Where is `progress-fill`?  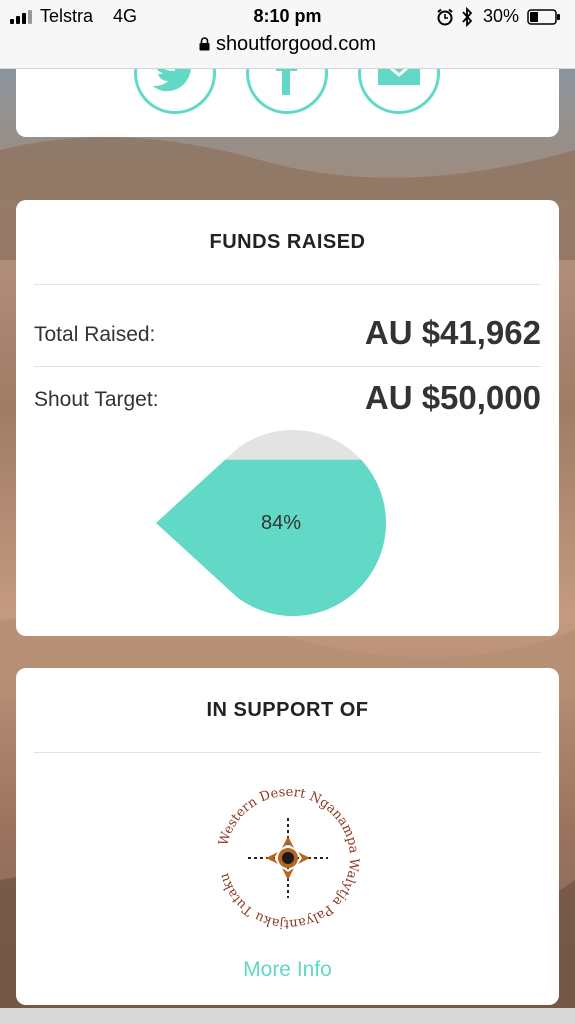
progress-fill is located at coordinates (271, 537).